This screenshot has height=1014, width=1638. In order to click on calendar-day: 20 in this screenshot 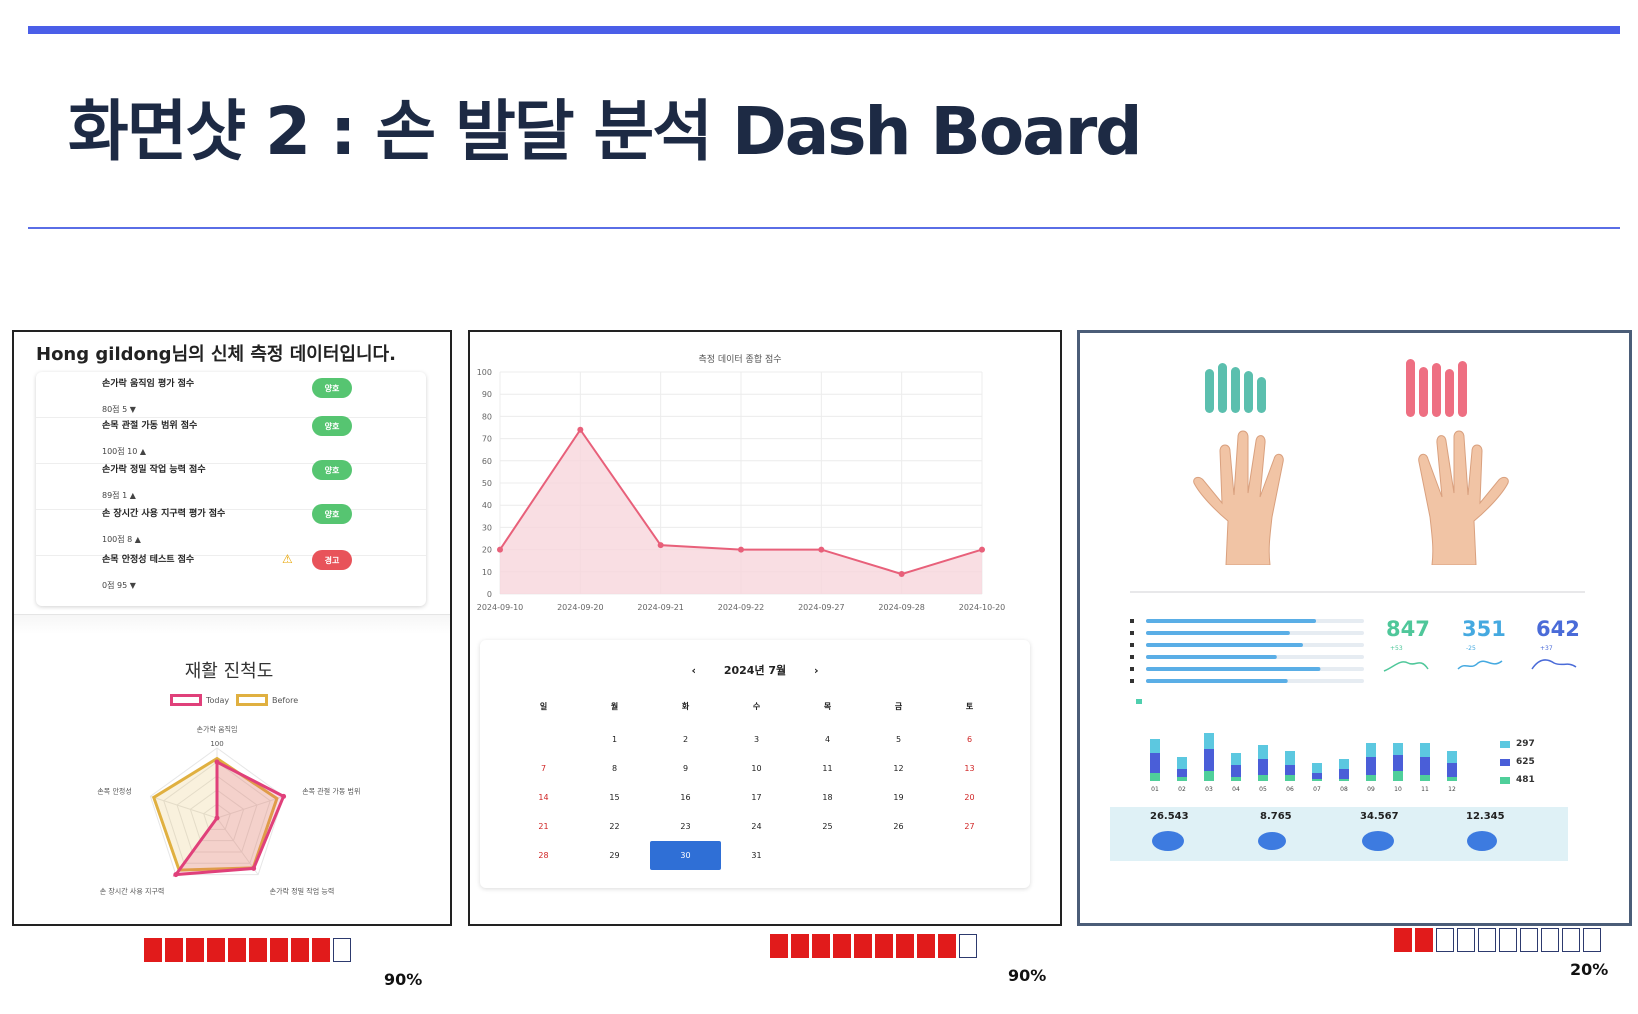, I will do `click(969, 797)`.